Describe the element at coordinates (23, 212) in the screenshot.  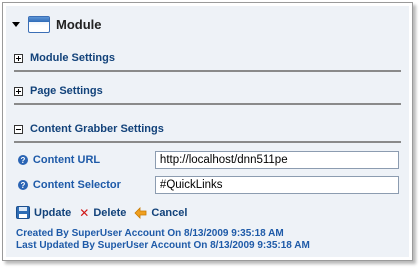
I see `save-disk-icon` at that location.